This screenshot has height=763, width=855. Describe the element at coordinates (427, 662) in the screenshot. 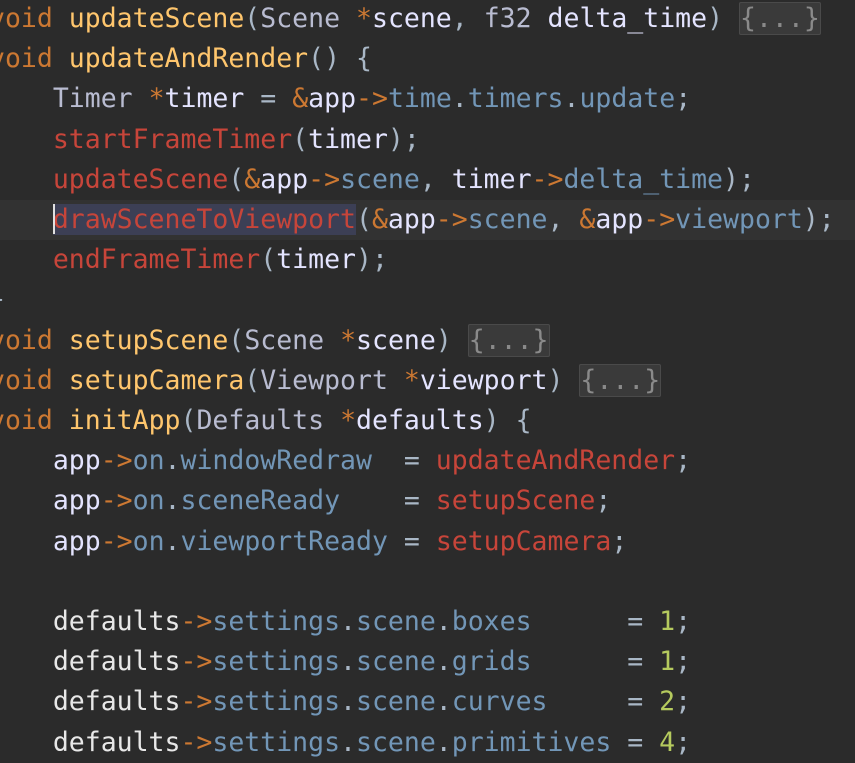

I see `code-line: defaults->settings.scene.grids = 1;` at that location.